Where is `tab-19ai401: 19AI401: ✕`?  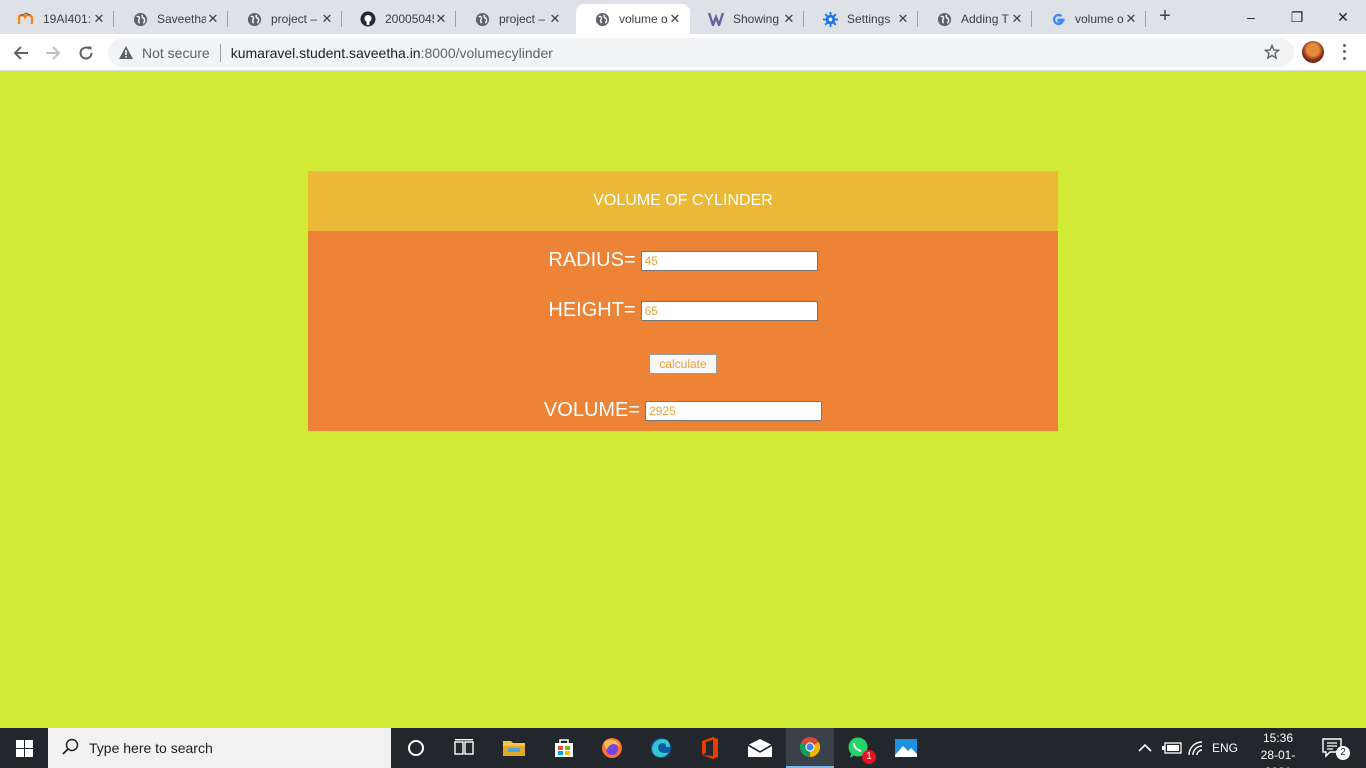 tab-19ai401: 19AI401: ✕ is located at coordinates (57, 19).